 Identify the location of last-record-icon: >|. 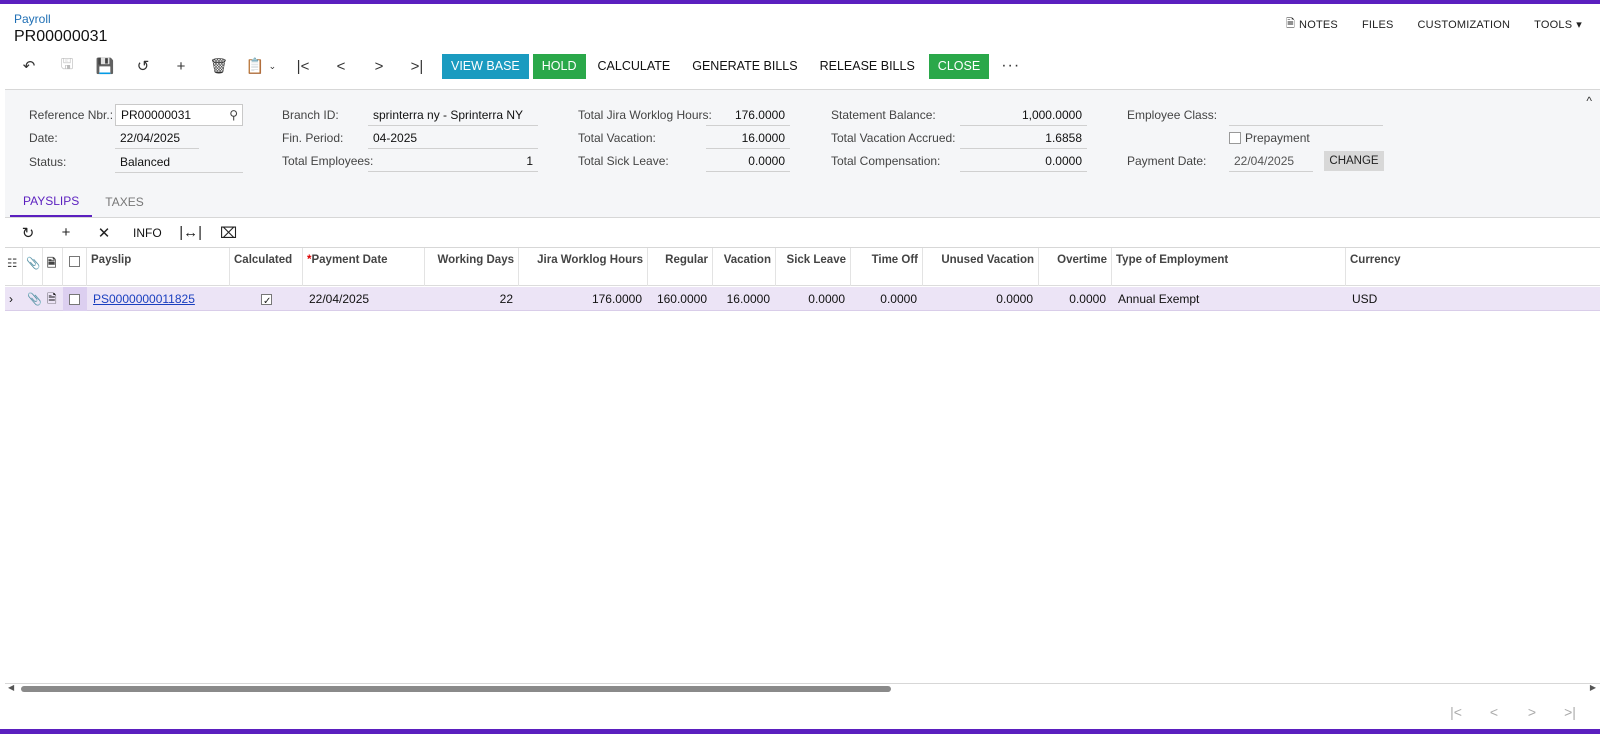
(417, 66).